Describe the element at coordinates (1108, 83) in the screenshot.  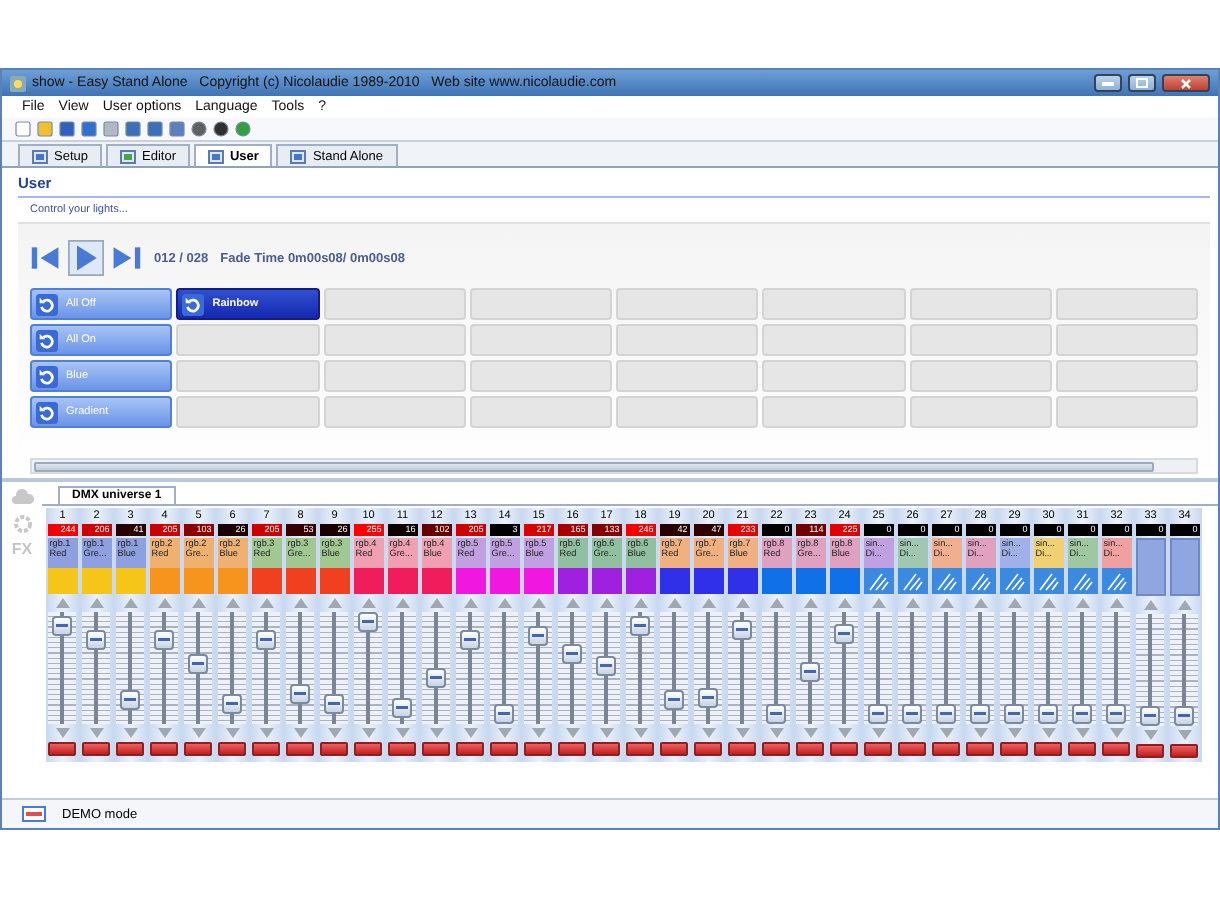
I see `minimize-button` at that location.